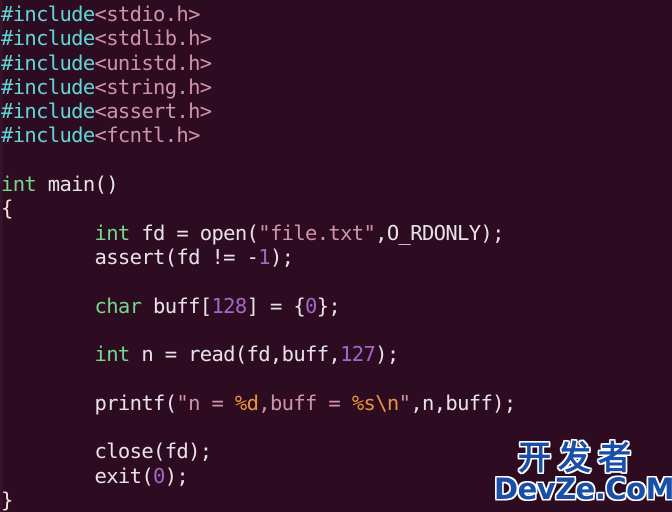 Image resolution: width=672 pixels, height=512 pixels. What do you see at coordinates (358, 354) in the screenshot?
I see `token-number-count: 127` at bounding box center [358, 354].